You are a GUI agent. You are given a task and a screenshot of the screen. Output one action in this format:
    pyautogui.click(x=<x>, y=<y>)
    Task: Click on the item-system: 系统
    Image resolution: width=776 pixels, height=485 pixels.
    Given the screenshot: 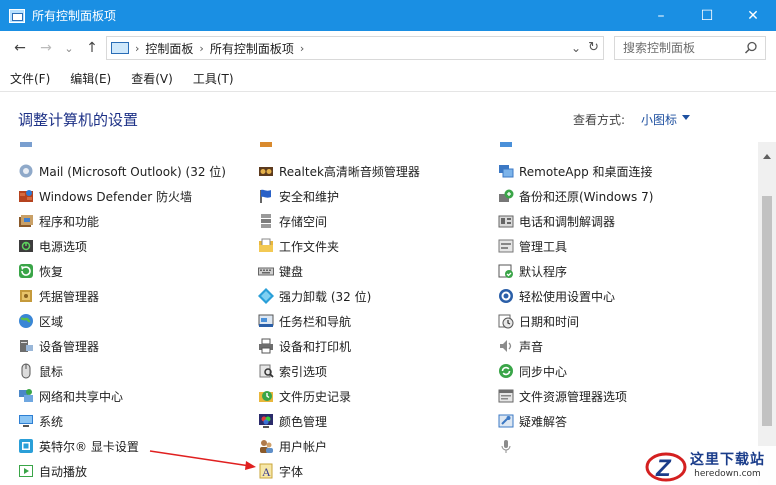 What is the action you would take?
    pyautogui.click(x=40, y=421)
    